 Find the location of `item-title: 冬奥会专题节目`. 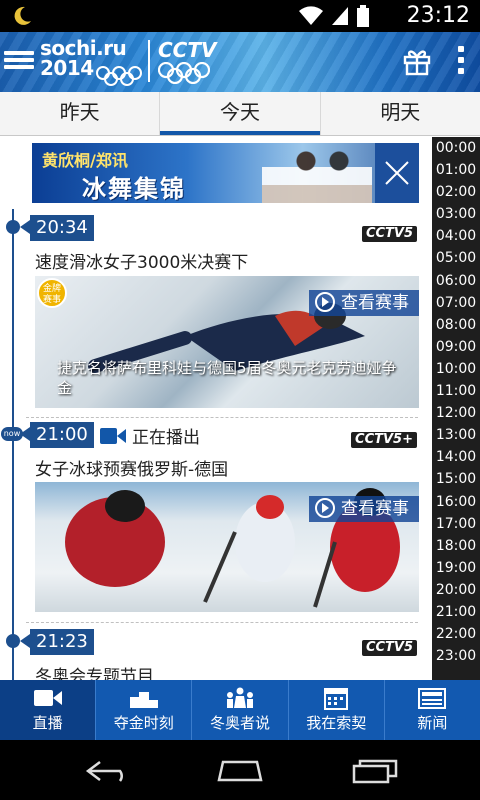

item-title: 冬奥会专题节目 is located at coordinates (94, 673).